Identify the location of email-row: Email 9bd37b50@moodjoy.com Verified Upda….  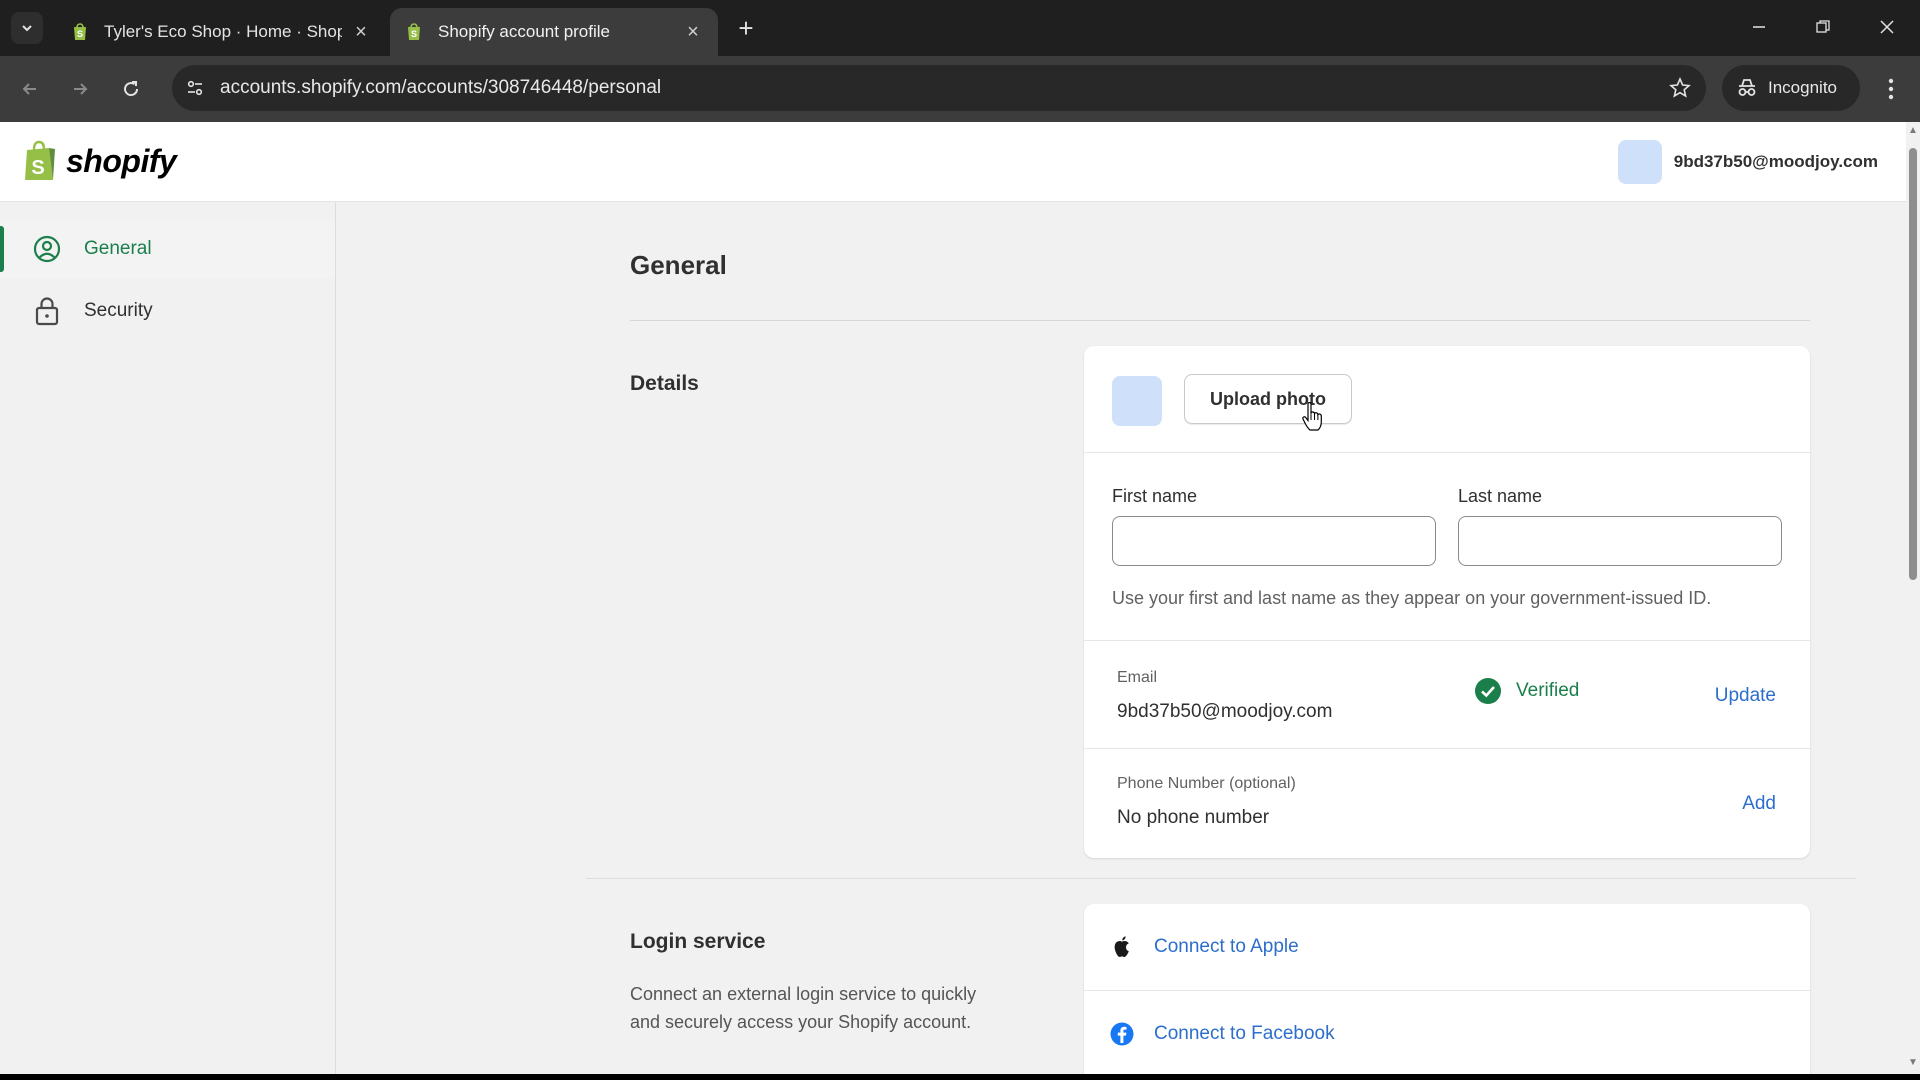
(1447, 694).